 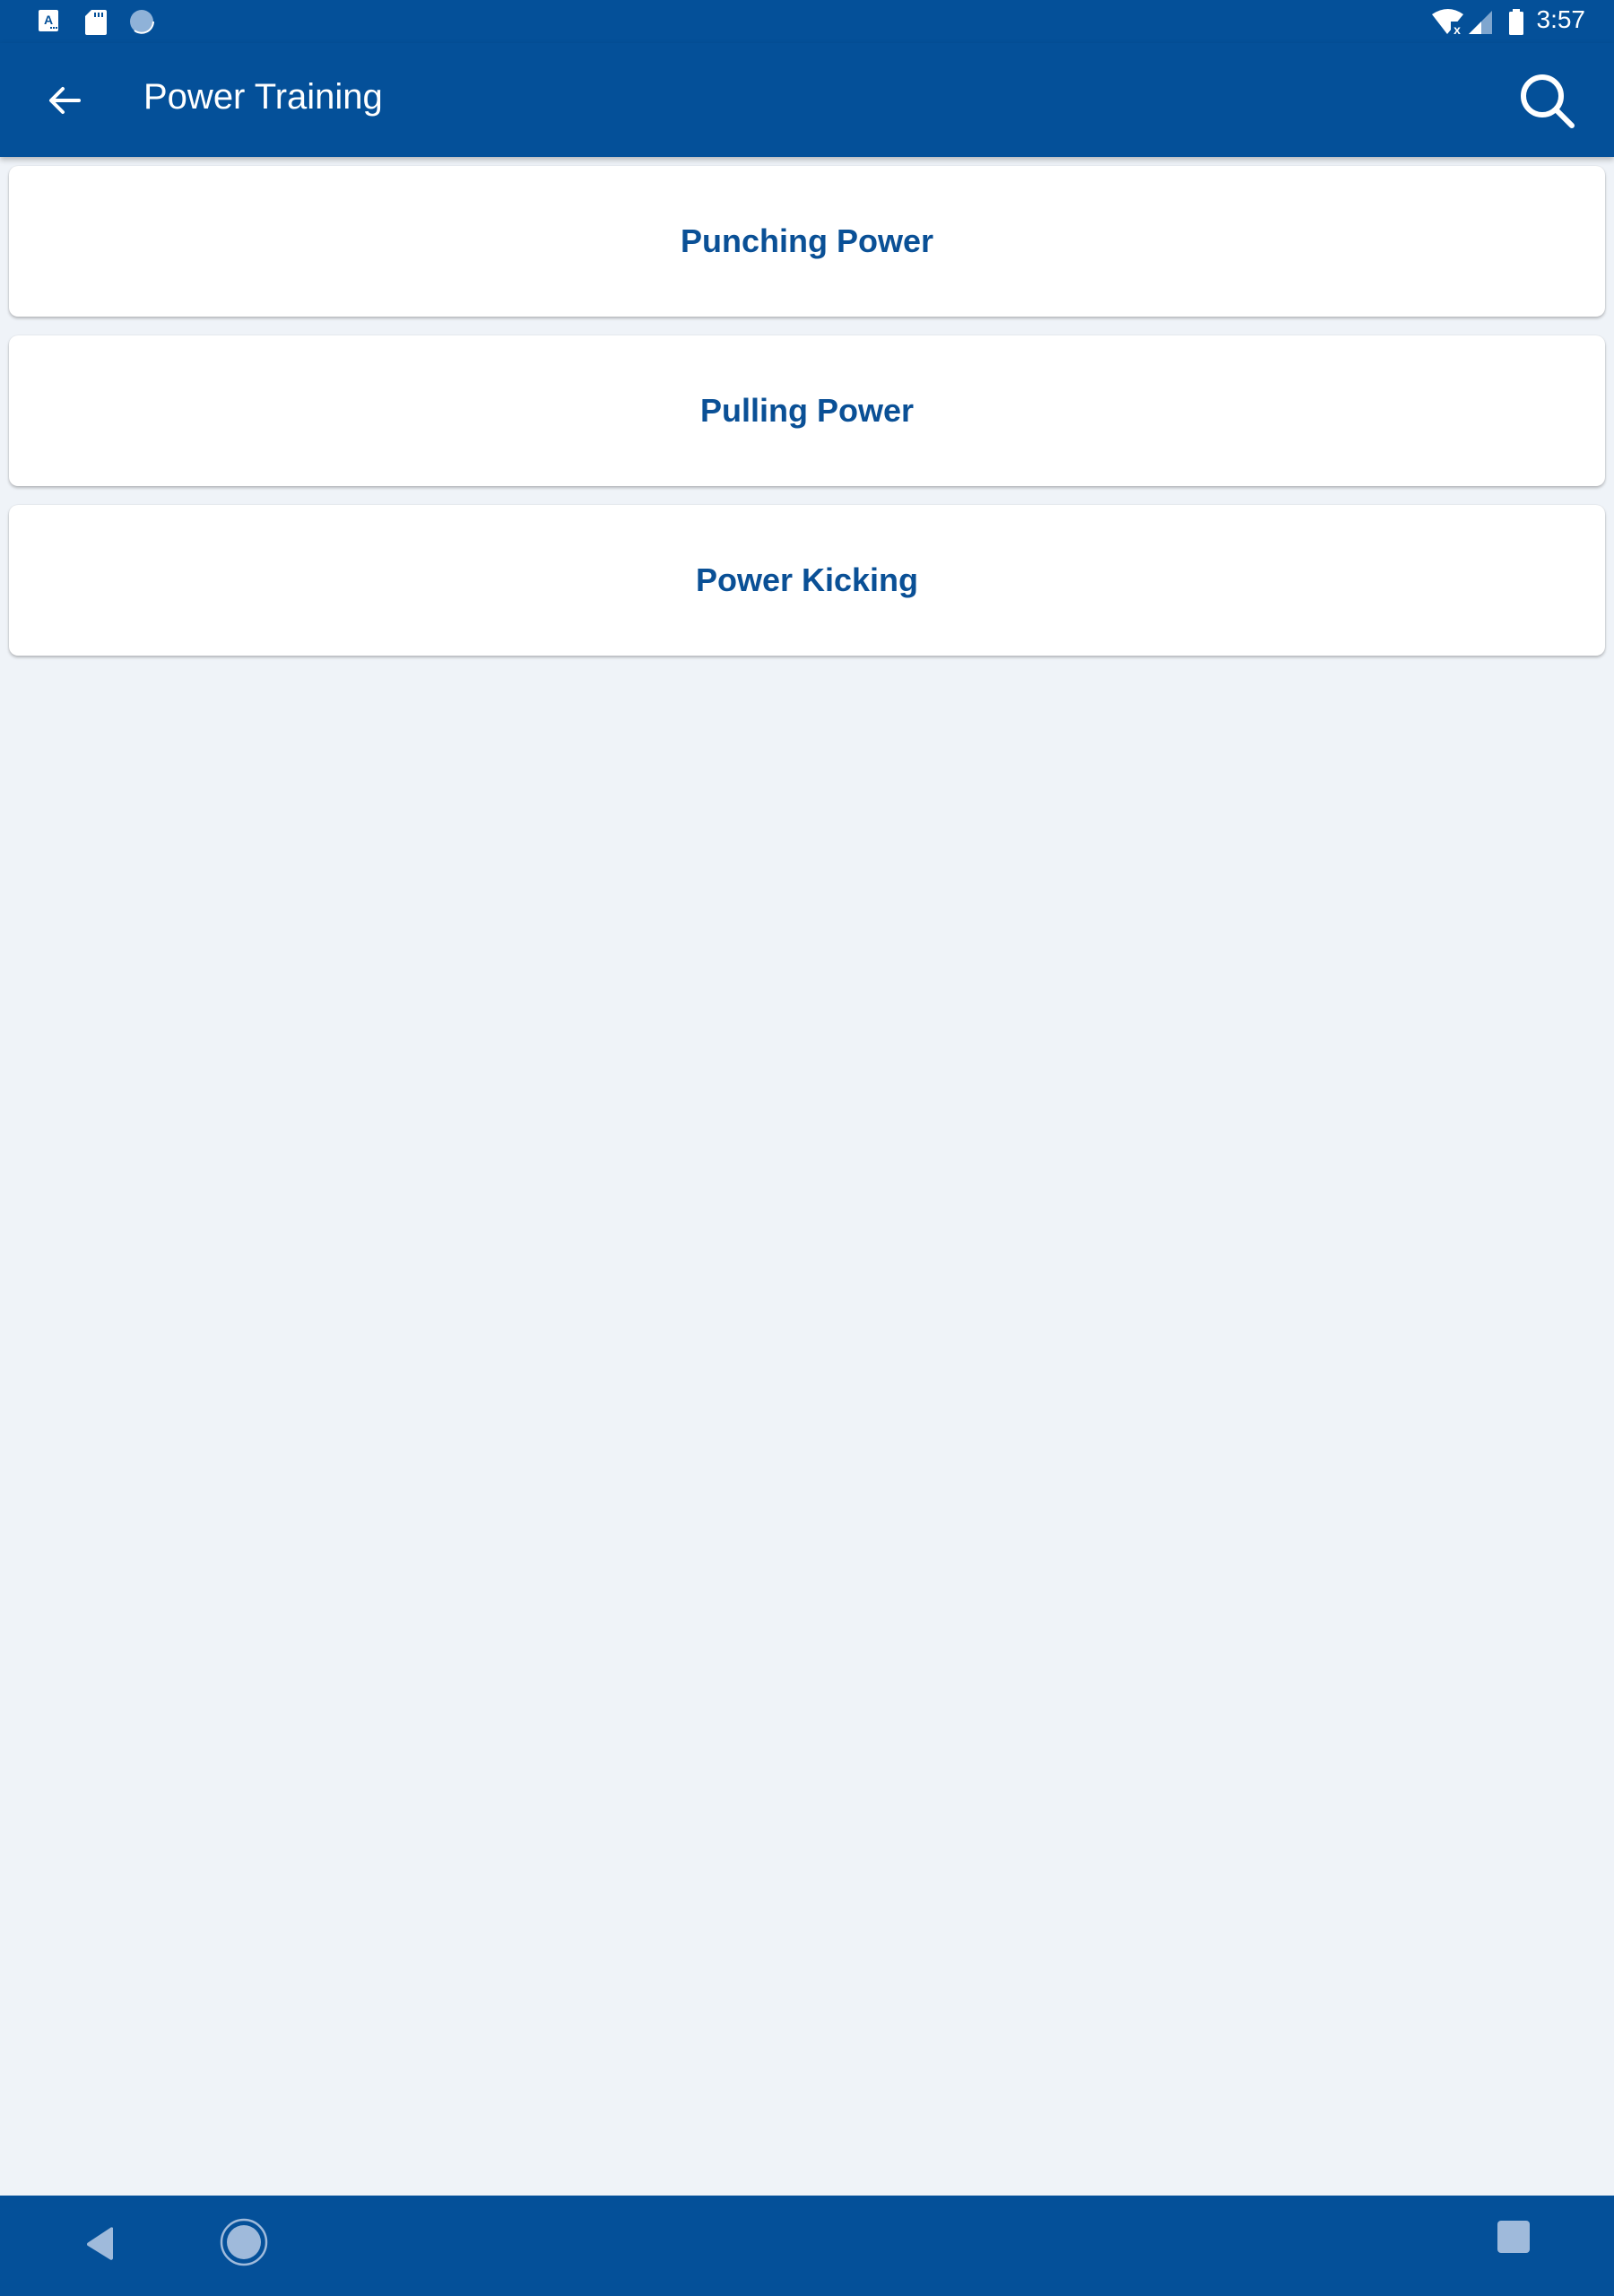 What do you see at coordinates (263, 97) in the screenshot?
I see `page-title: Power Training` at bounding box center [263, 97].